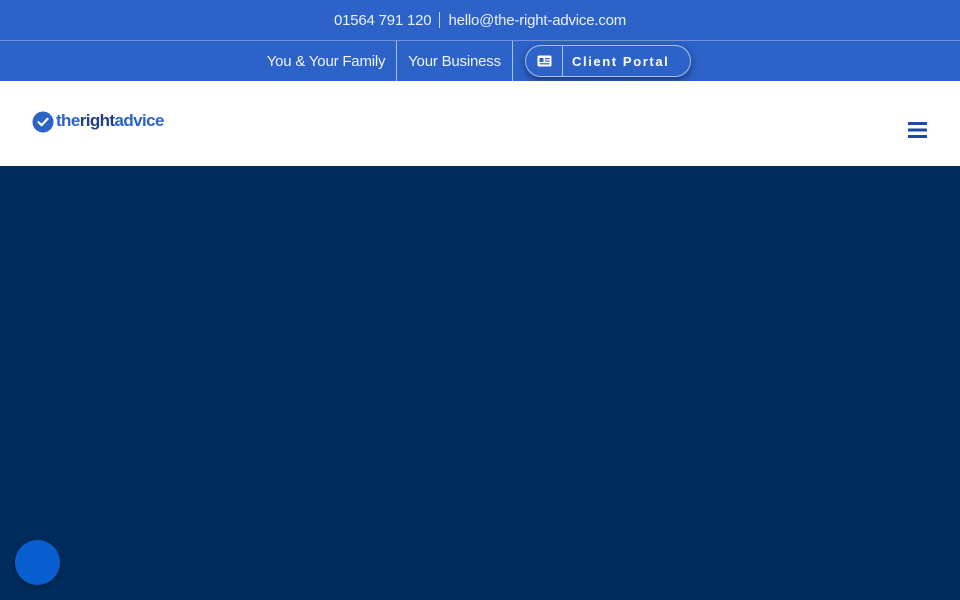 Image resolution: width=960 pixels, height=600 pixels. I want to click on contact-bar: 01564 791 120 hello@the-right-advice.com, so click(480, 20).